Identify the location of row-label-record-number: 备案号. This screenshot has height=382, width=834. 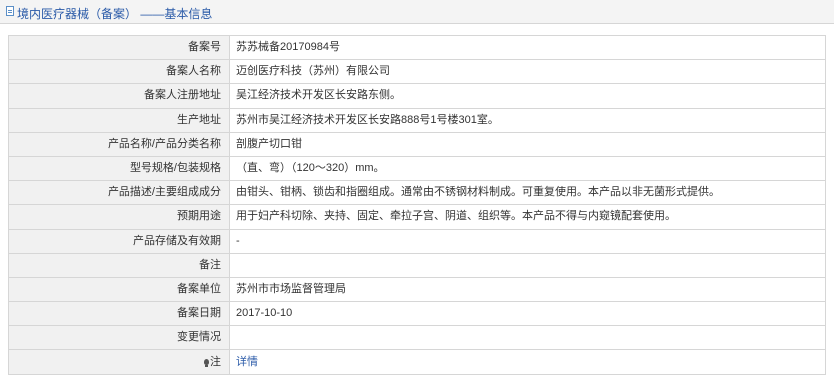
(119, 47).